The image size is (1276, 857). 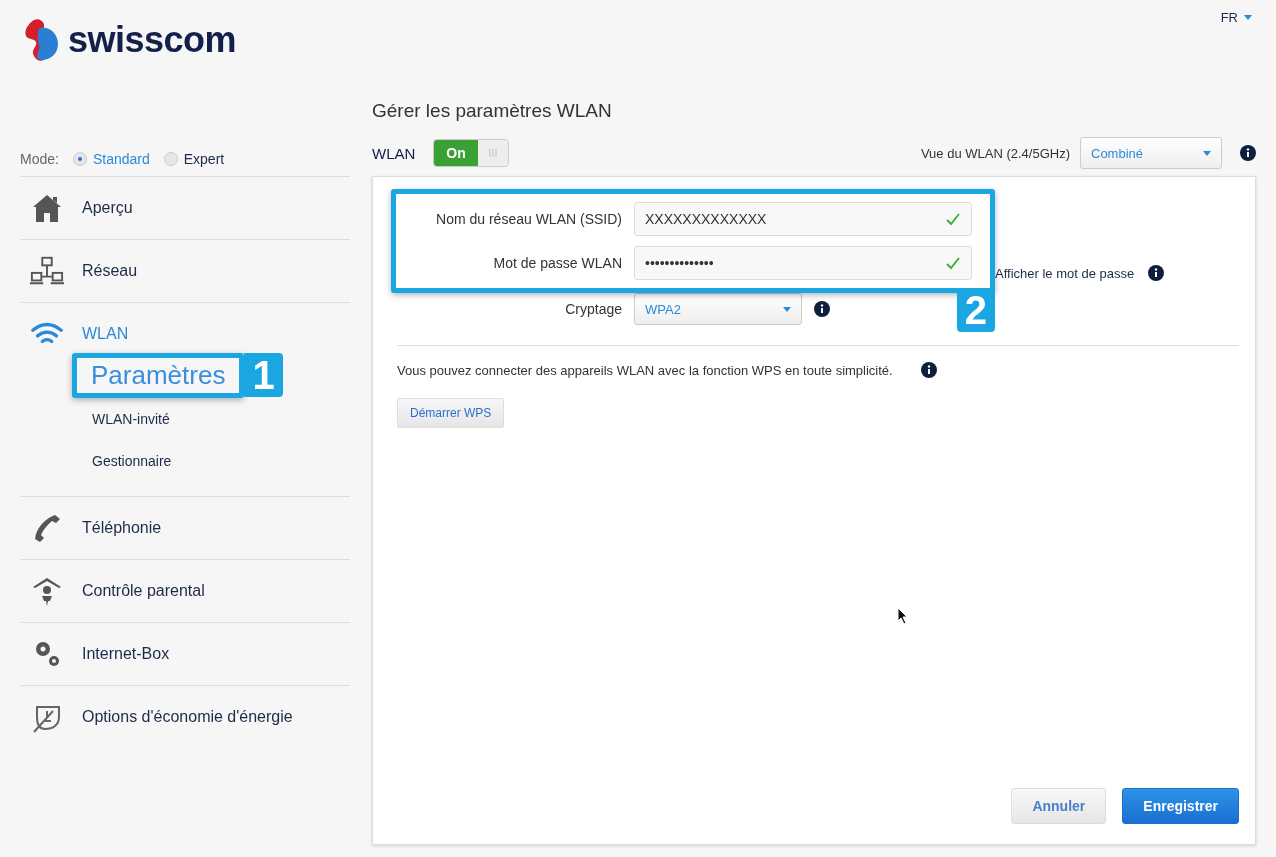 What do you see at coordinates (451, 413) in the screenshot?
I see `start-wps-button: Démarrer WPS` at bounding box center [451, 413].